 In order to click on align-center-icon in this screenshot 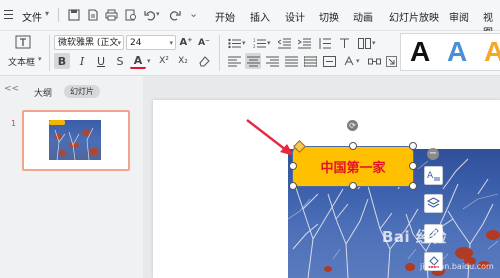, I will do `click(253, 61)`.